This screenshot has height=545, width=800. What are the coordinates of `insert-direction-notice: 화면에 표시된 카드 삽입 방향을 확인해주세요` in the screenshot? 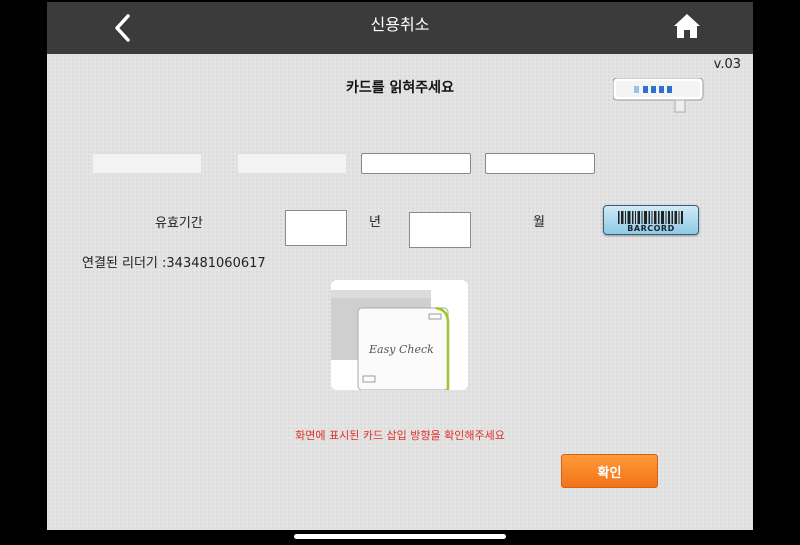 It's located at (400, 435).